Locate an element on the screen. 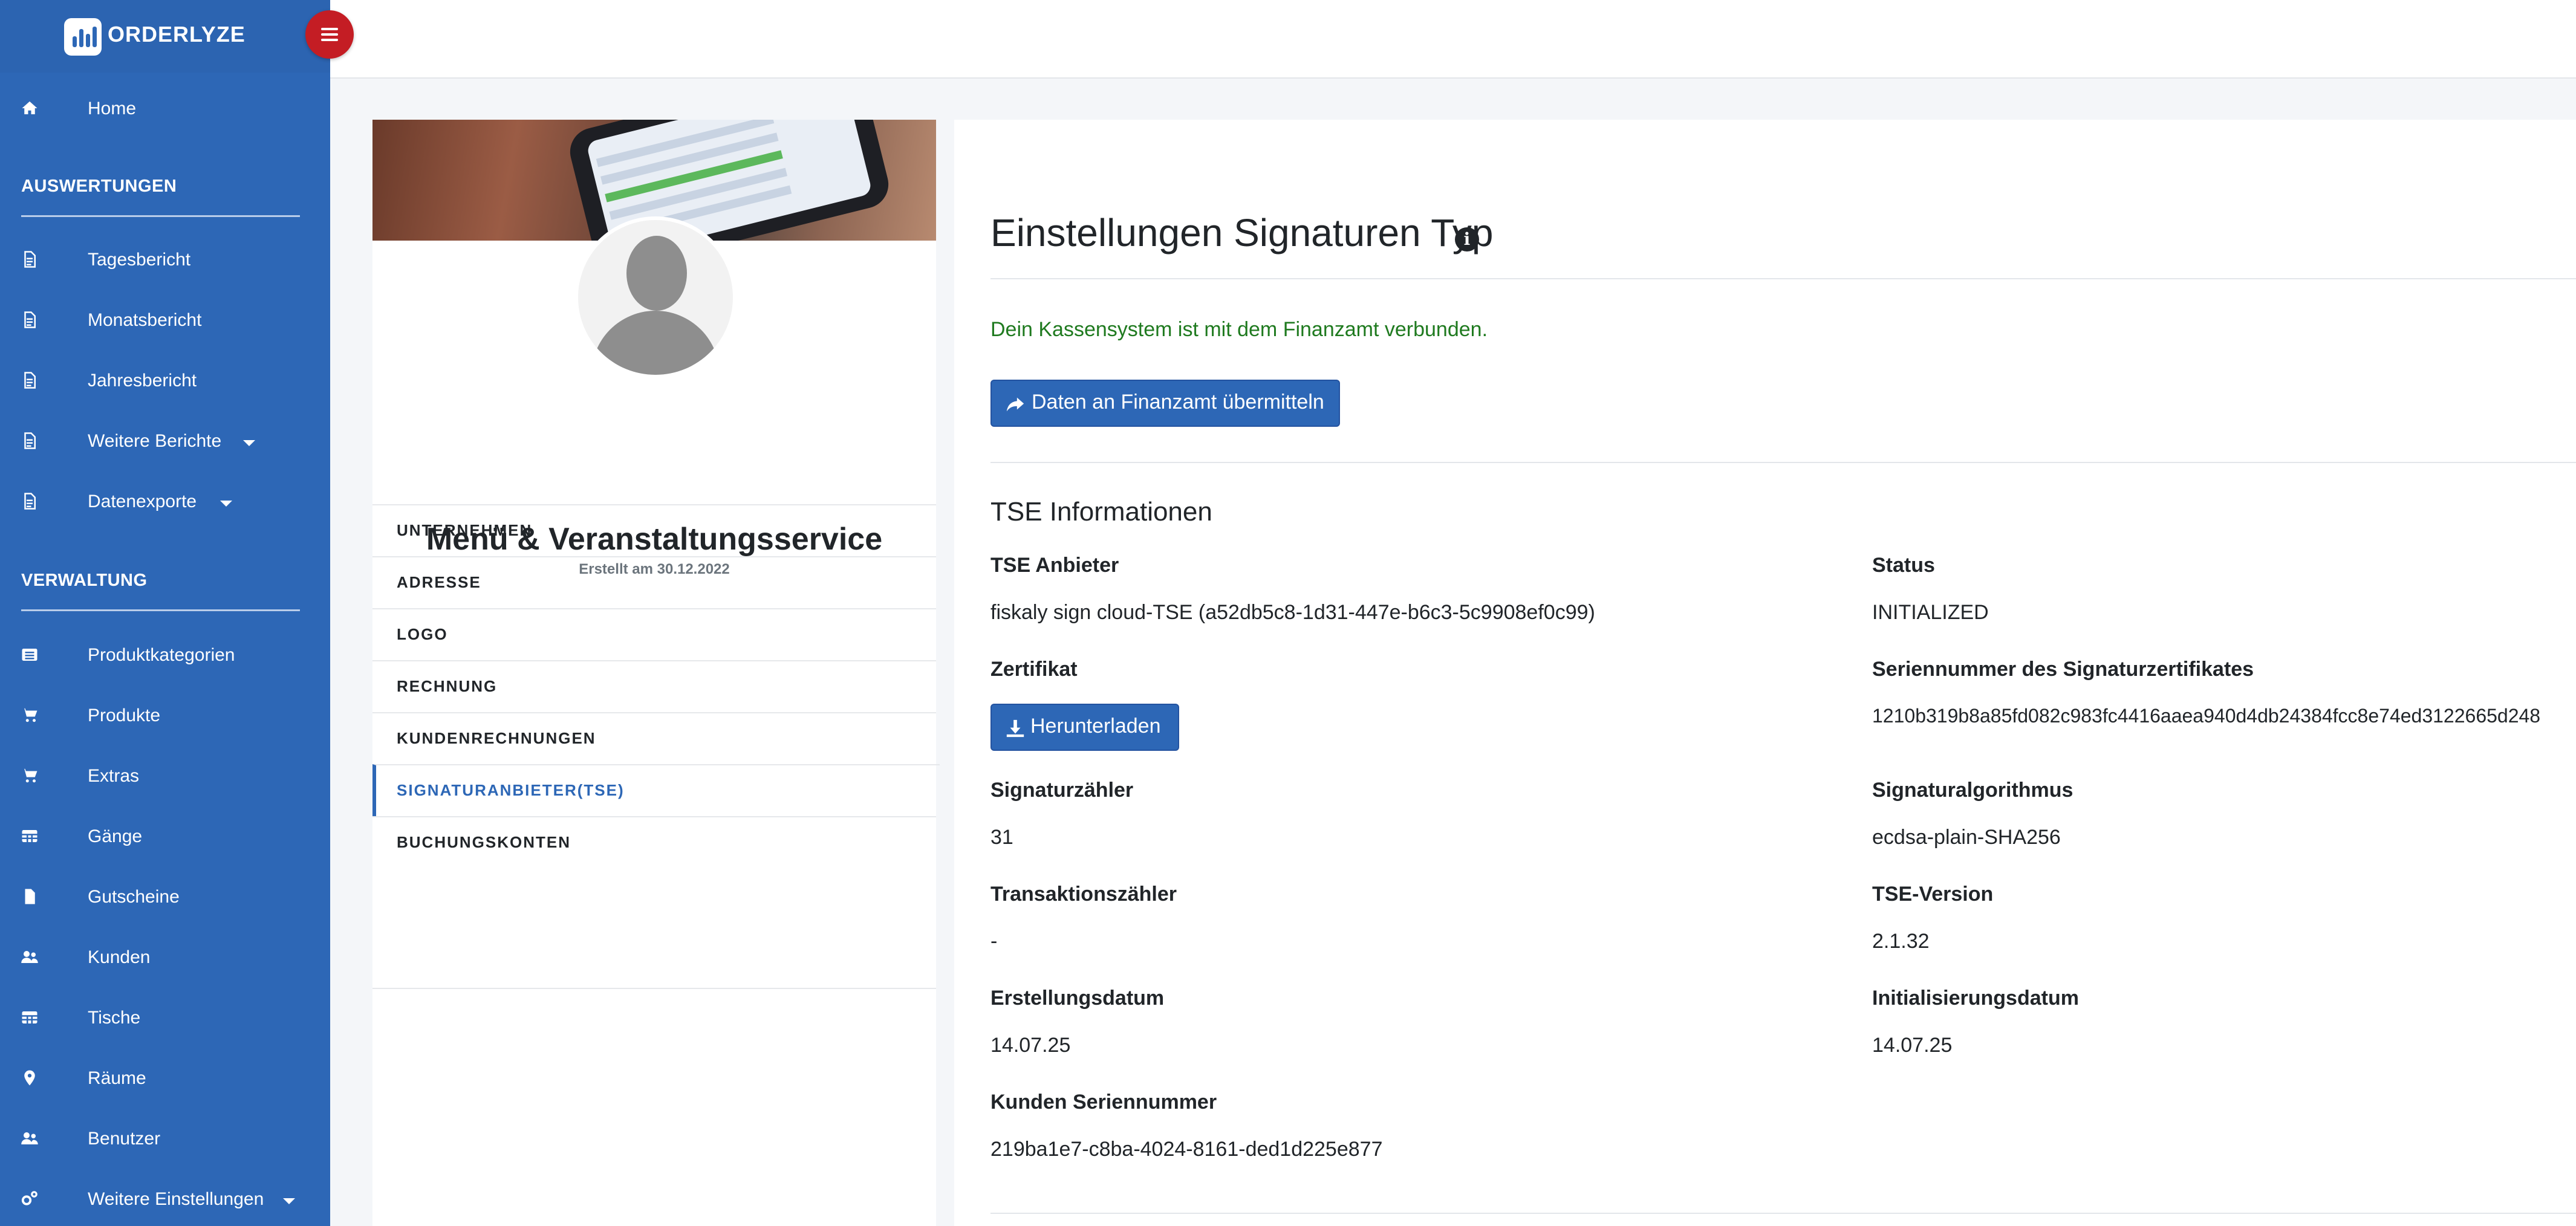 Image resolution: width=2576 pixels, height=1226 pixels. tab-logo: LOGO is located at coordinates (654, 634).